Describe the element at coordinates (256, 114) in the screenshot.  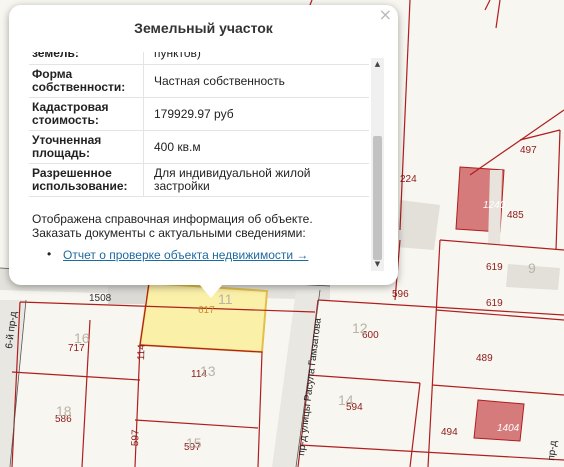
I see `row-value: 179929.97 руб` at that location.